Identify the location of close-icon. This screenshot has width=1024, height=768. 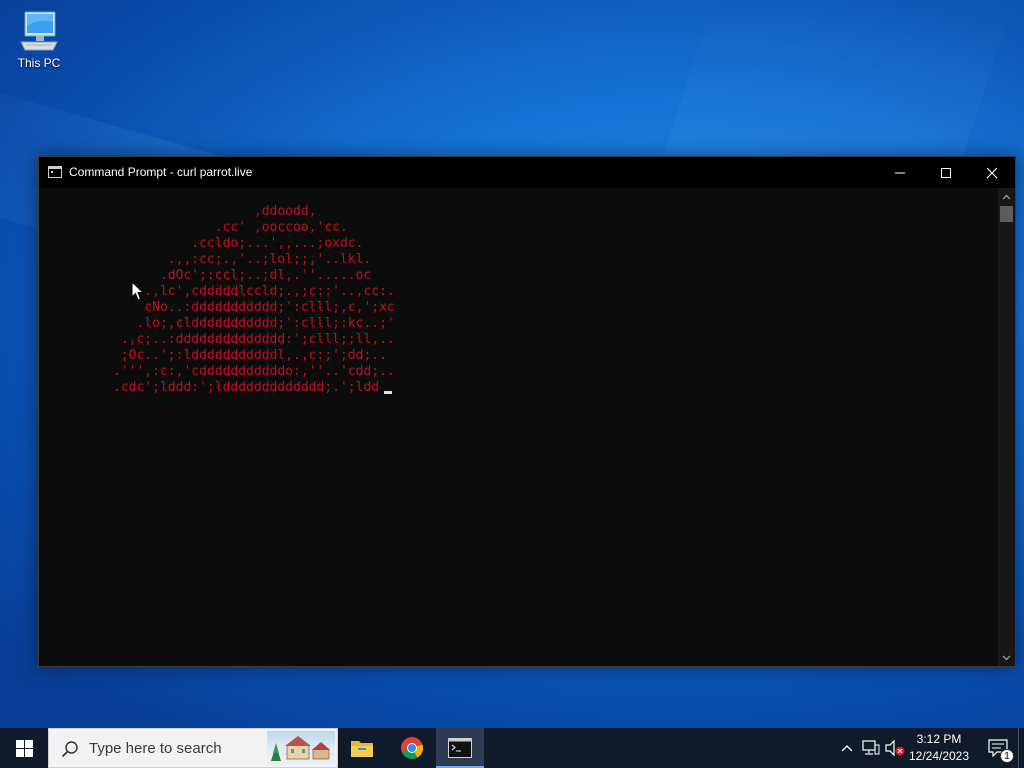
(992, 172).